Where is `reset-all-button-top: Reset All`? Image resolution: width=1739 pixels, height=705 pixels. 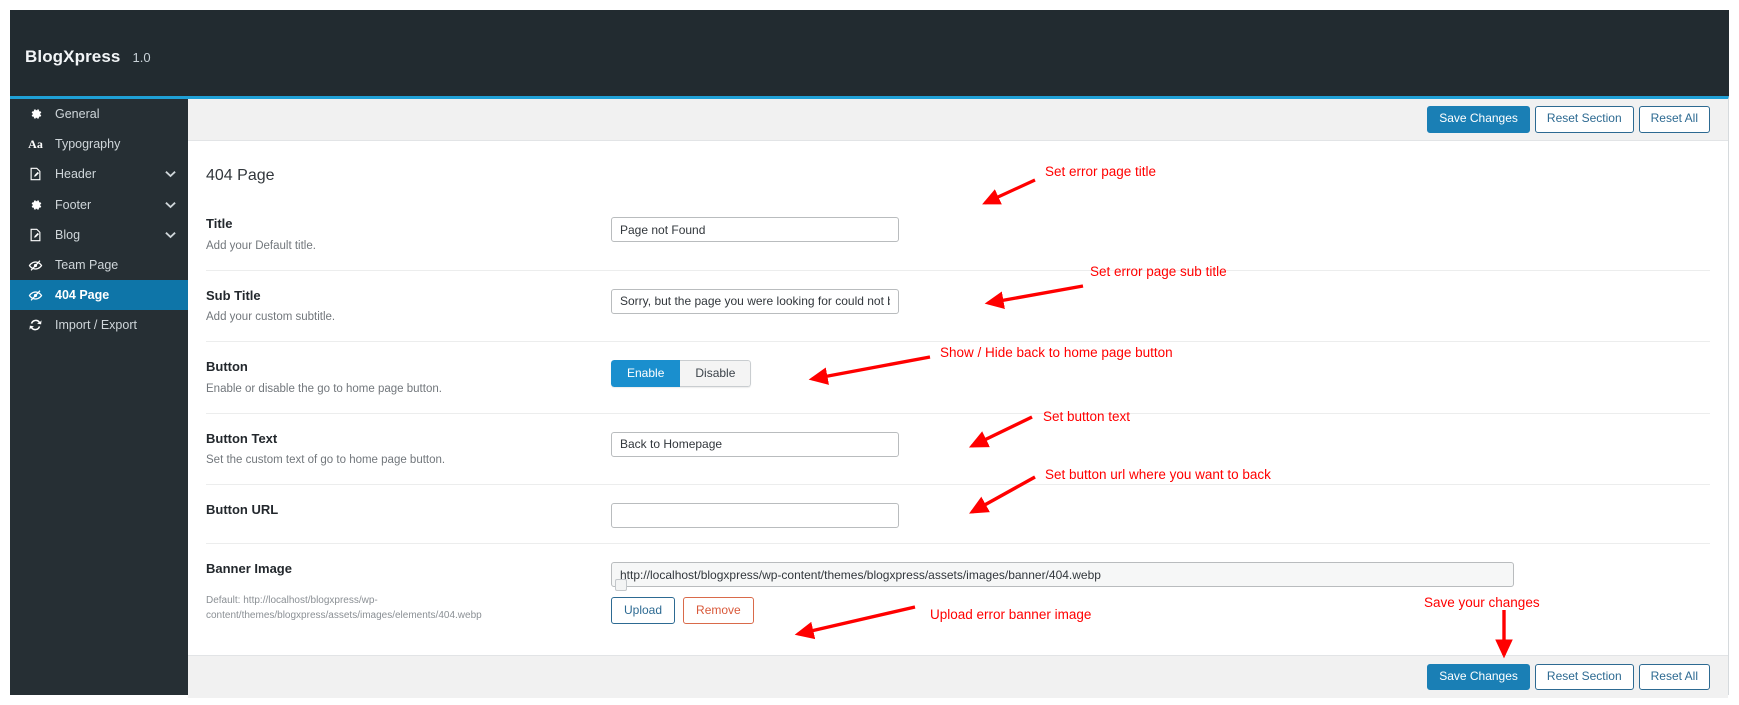 reset-all-button-top: Reset All is located at coordinates (1674, 119).